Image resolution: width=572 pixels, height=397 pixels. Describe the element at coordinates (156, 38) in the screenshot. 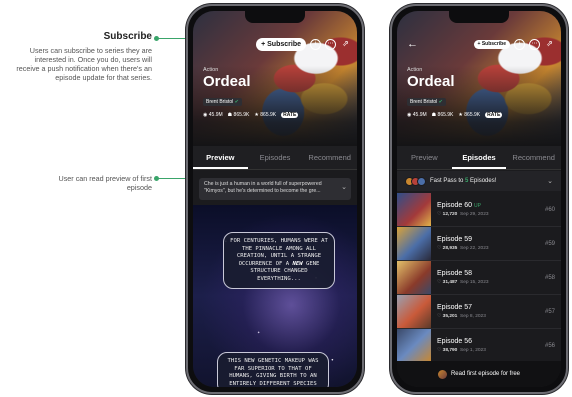

I see `subscribe-connector-dot` at that location.